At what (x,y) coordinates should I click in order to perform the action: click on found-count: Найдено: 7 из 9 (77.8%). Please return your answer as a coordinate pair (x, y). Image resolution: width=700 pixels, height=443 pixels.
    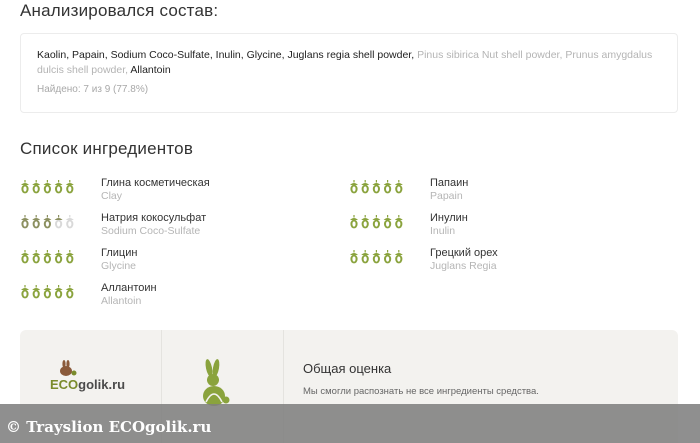
    Looking at the image, I should click on (93, 89).